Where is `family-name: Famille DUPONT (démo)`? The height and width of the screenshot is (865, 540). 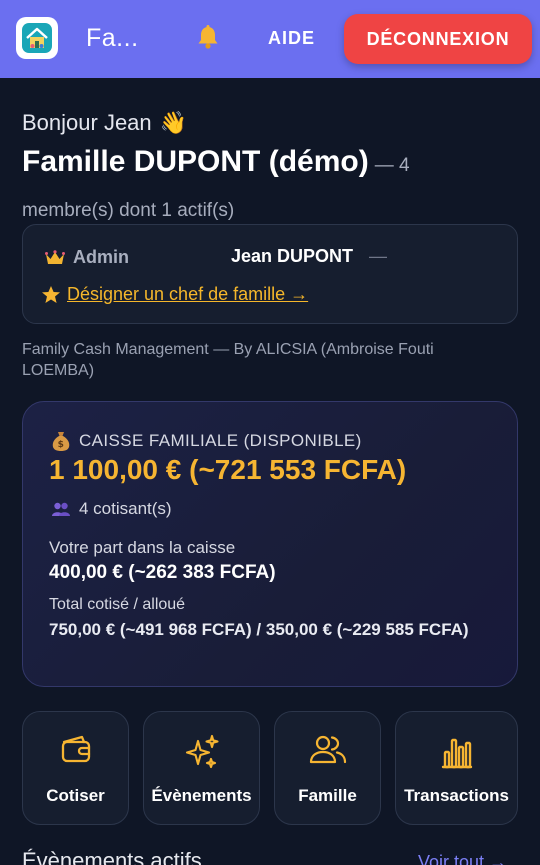 family-name: Famille DUPONT (démo) is located at coordinates (195, 161).